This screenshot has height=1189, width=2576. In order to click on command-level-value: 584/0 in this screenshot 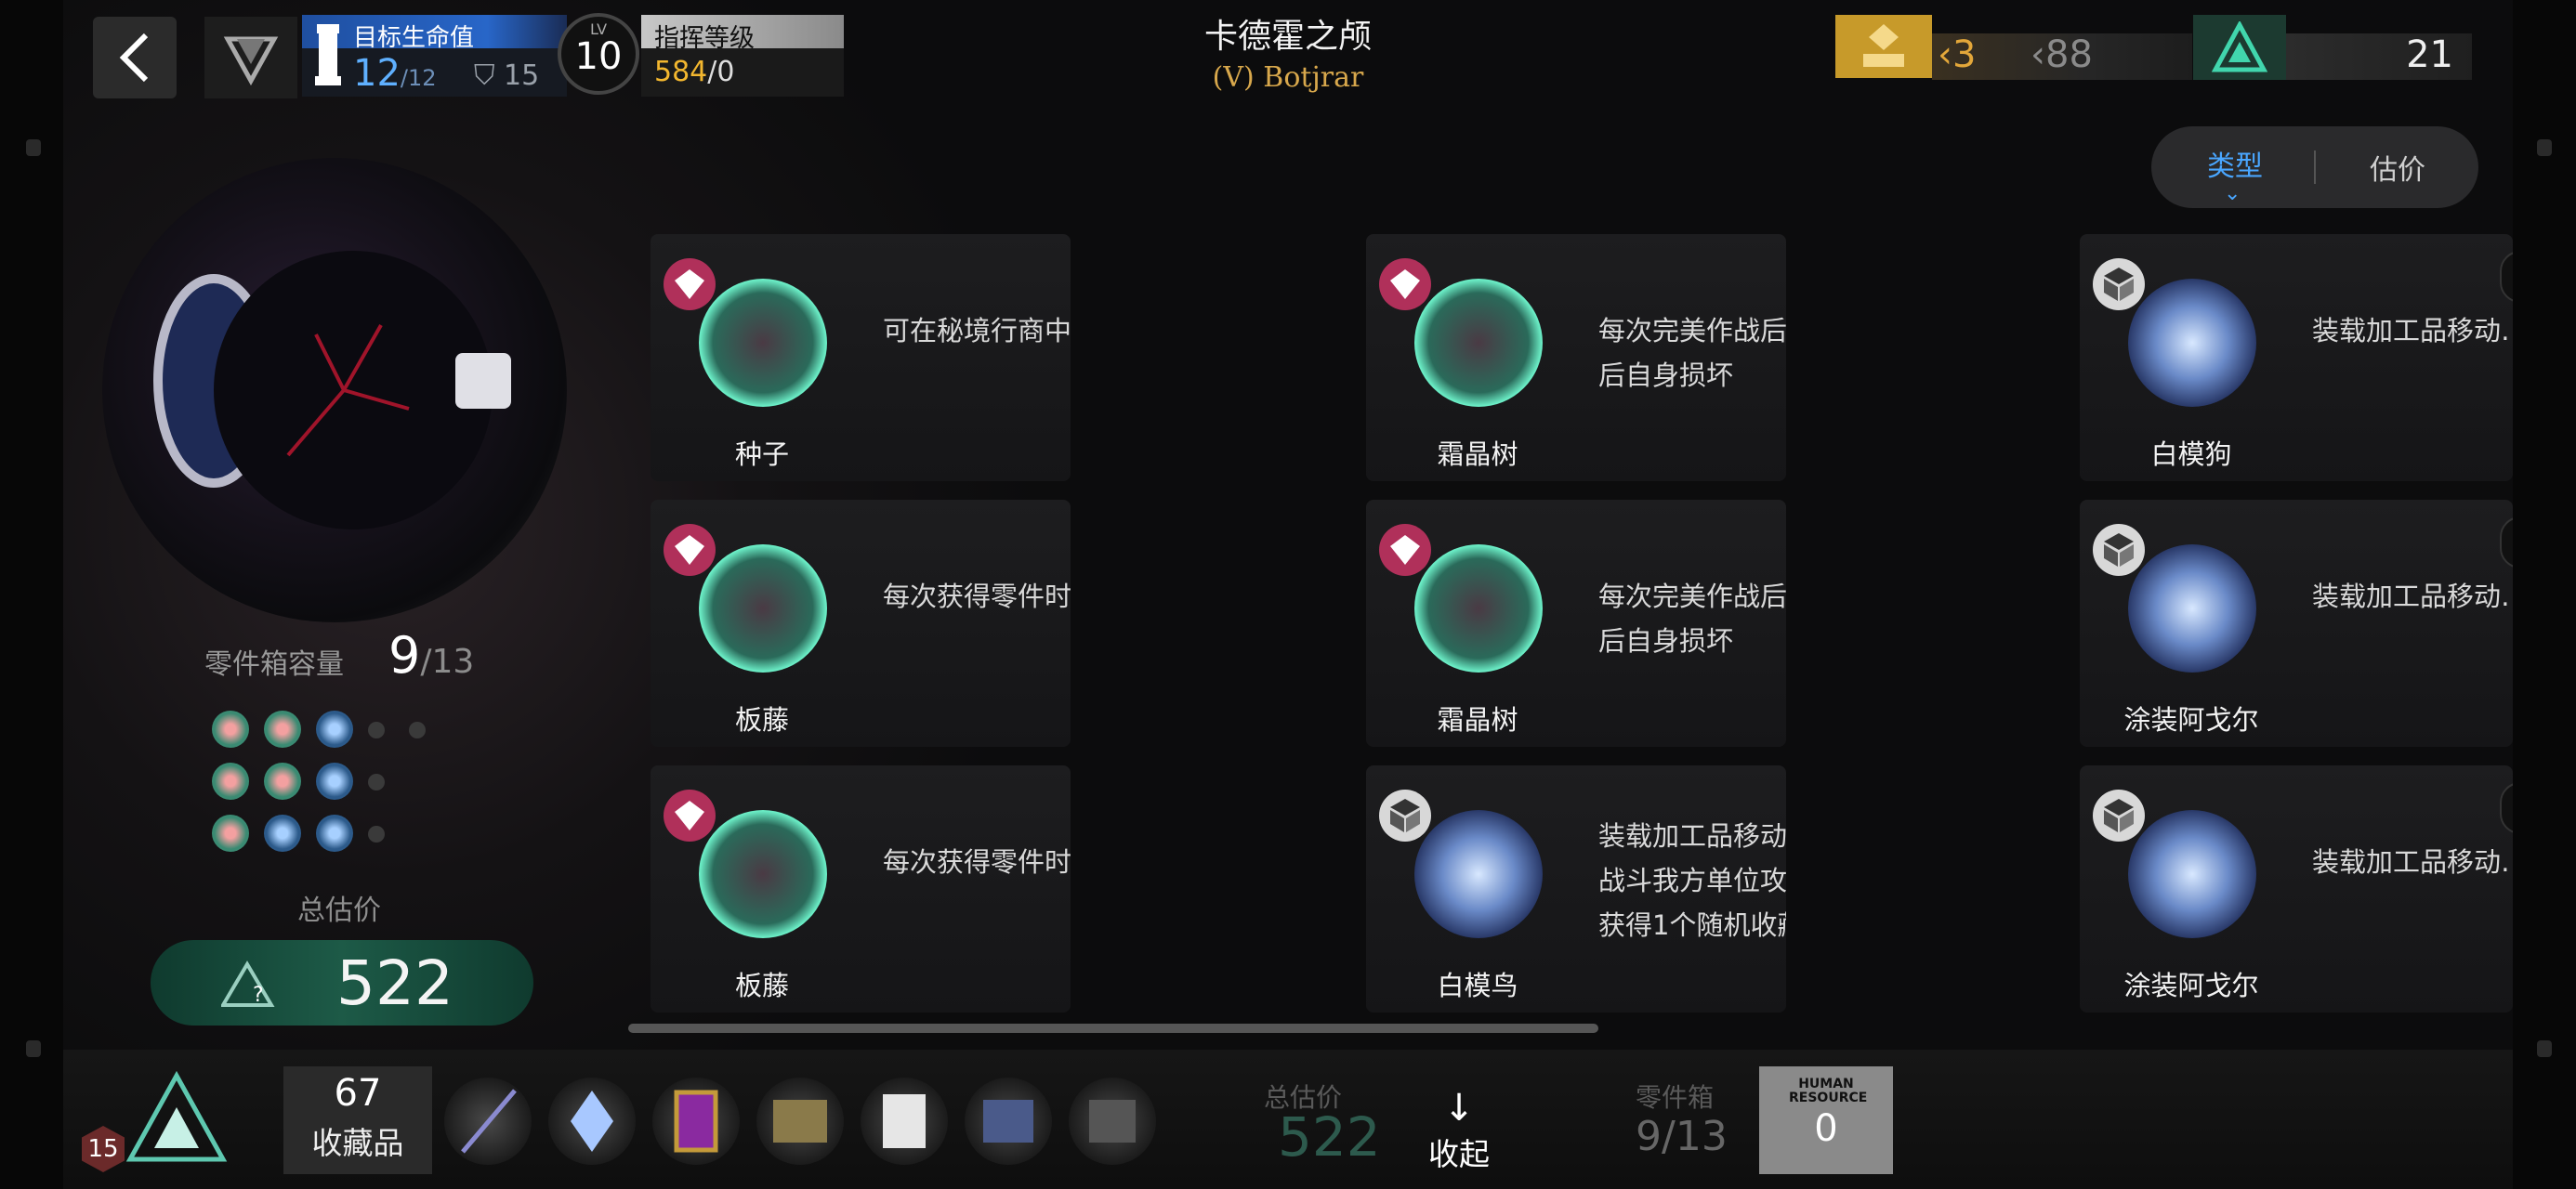, I will do `click(694, 72)`.